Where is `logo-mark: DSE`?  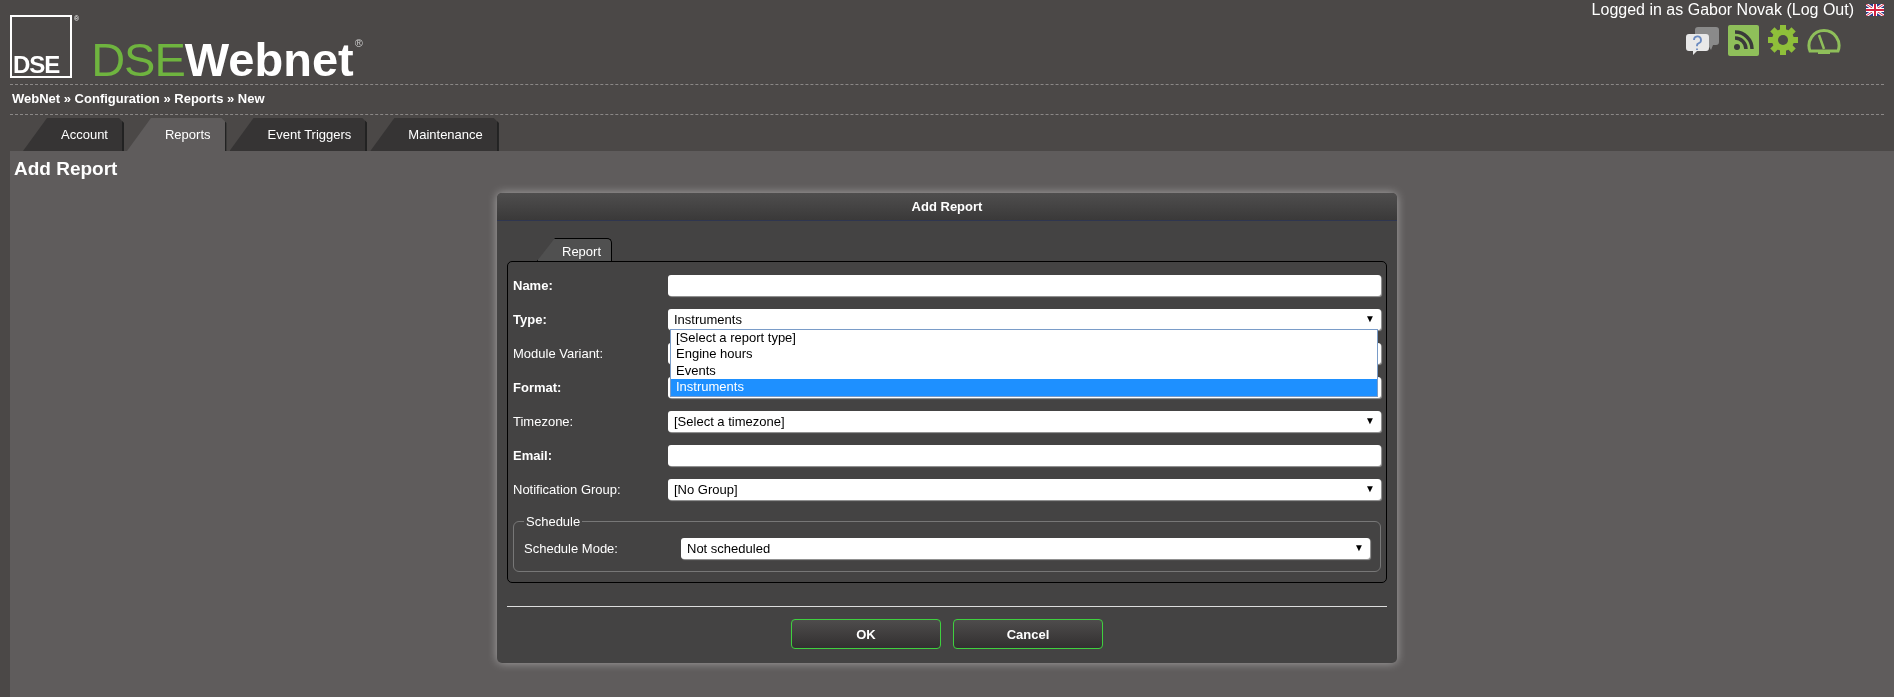 logo-mark: DSE is located at coordinates (41, 46).